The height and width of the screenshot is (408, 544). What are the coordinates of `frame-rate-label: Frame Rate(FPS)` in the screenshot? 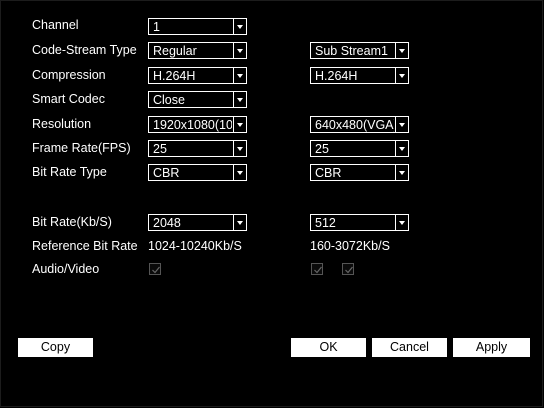 It's located at (81, 148).